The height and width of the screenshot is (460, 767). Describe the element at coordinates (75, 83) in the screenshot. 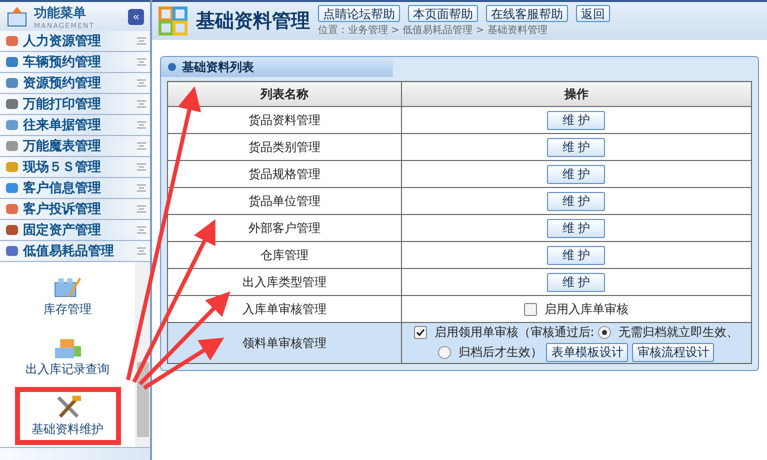

I see `menu-item: 资源预约管理` at that location.